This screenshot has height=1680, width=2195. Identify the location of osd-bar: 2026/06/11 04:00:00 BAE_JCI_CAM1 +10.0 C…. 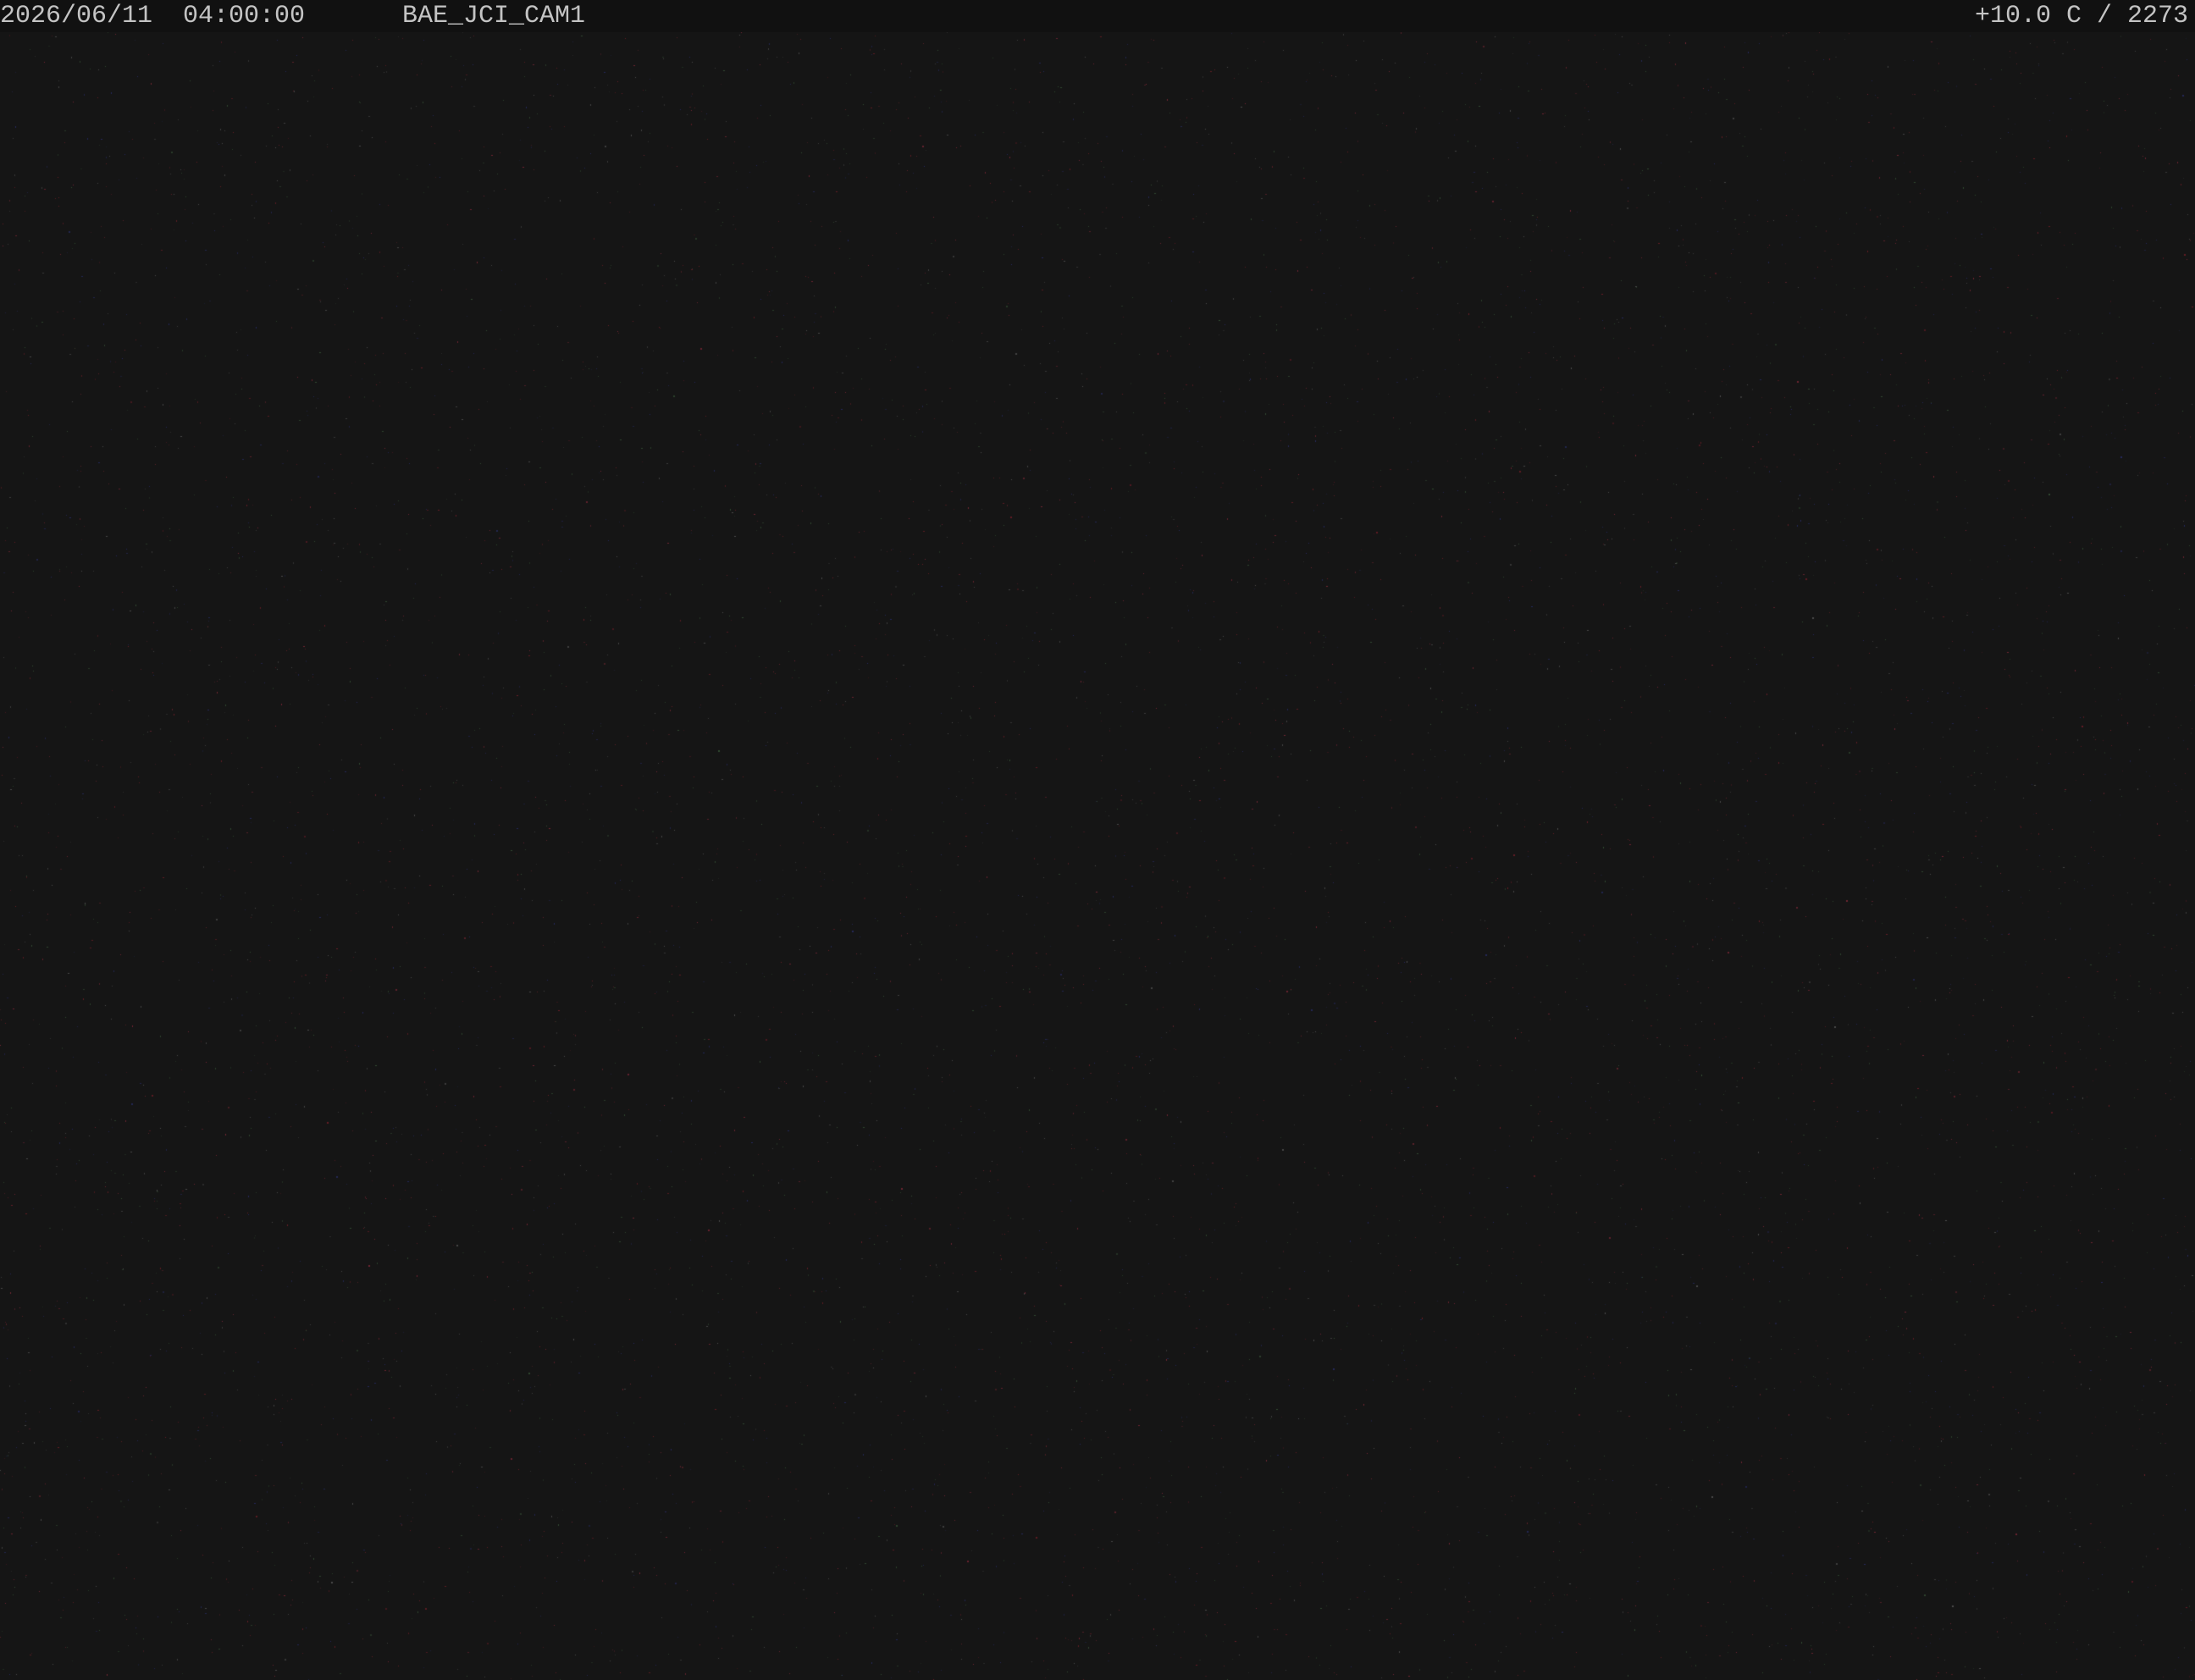
(1097, 16).